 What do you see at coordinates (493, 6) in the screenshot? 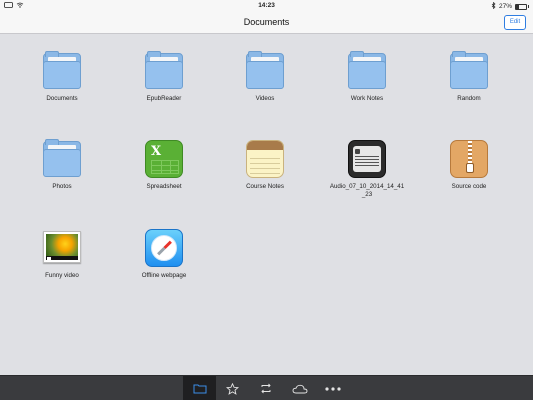
I see `bluetooth-icon` at bounding box center [493, 6].